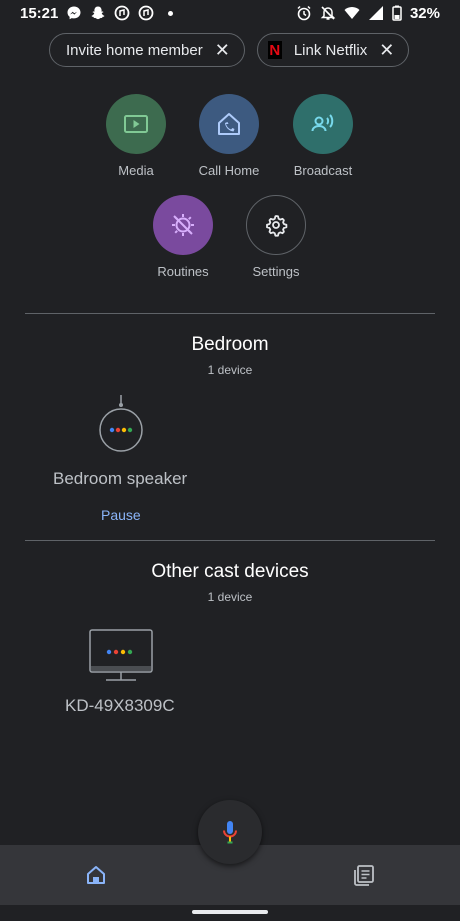 The image size is (460, 921). I want to click on signal-icon, so click(375, 13).